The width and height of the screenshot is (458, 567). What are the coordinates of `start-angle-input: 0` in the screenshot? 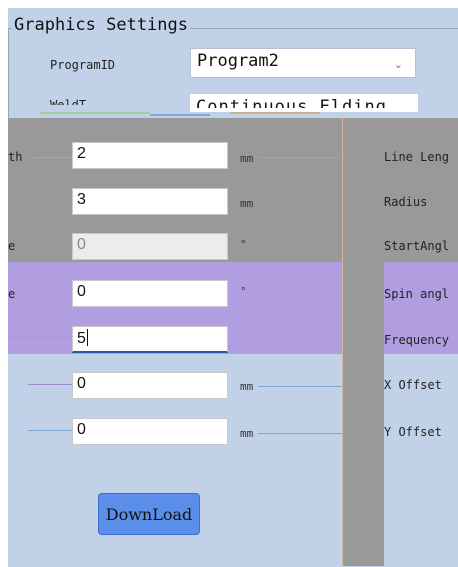 It's located at (150, 246).